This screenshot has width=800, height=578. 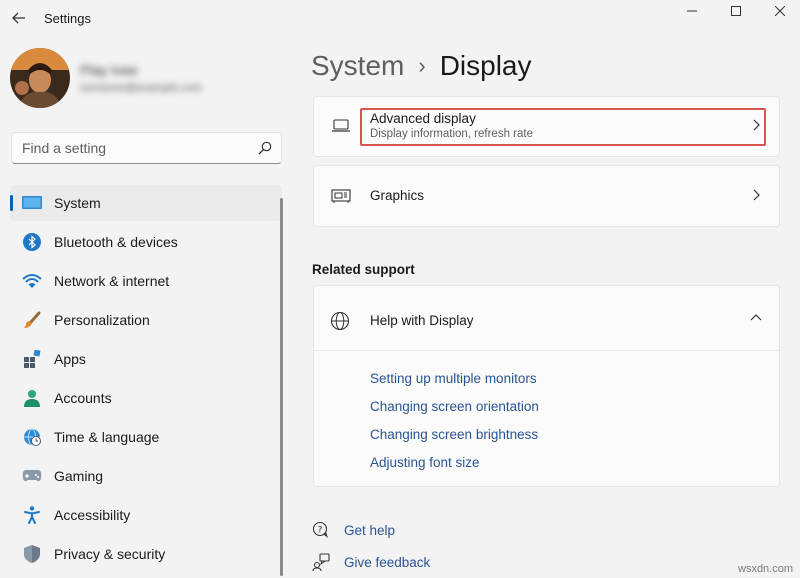 What do you see at coordinates (341, 126) in the screenshot?
I see `laptop-icon` at bounding box center [341, 126].